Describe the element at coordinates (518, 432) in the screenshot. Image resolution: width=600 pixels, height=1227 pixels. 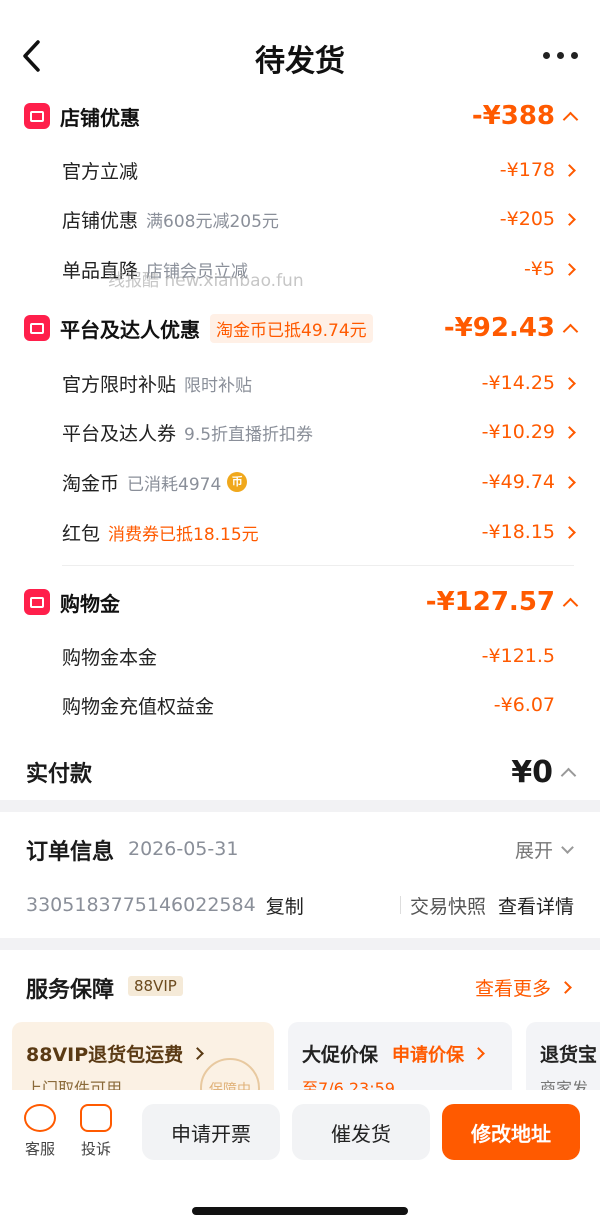
I see `discount-amount: -¥10.29` at that location.